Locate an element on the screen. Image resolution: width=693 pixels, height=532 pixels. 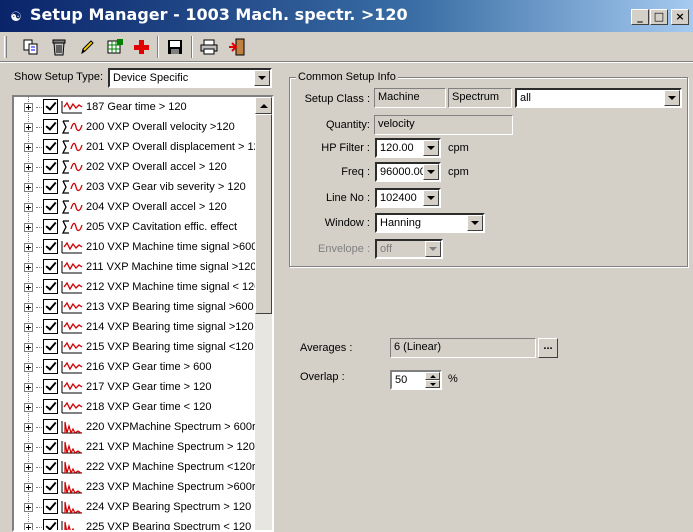
app-icon: ☯ is located at coordinates (16, 17).